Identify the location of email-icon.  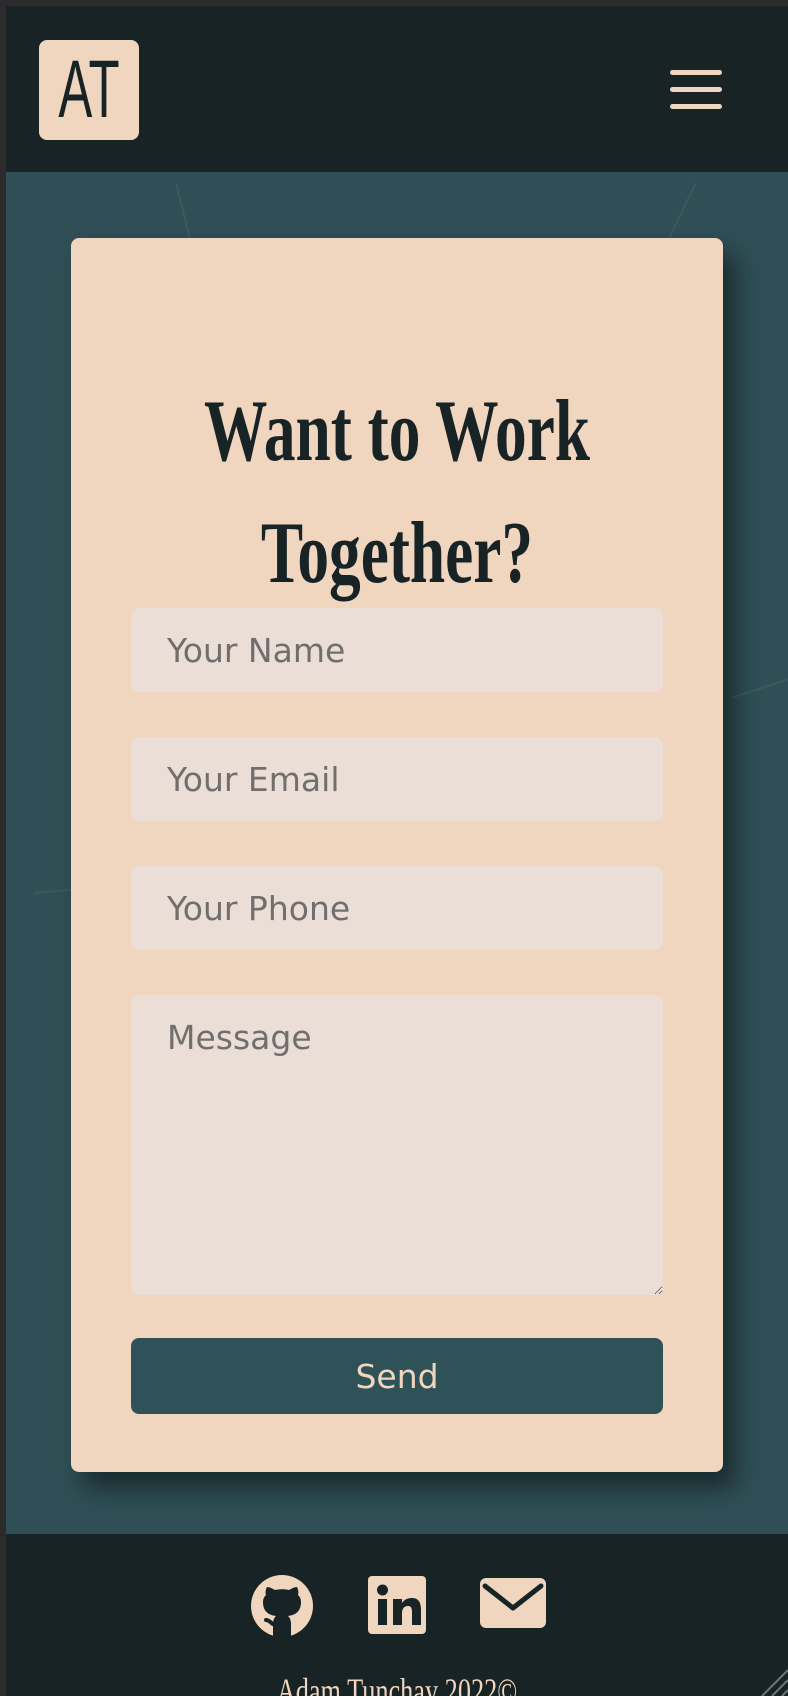
(513, 1603).